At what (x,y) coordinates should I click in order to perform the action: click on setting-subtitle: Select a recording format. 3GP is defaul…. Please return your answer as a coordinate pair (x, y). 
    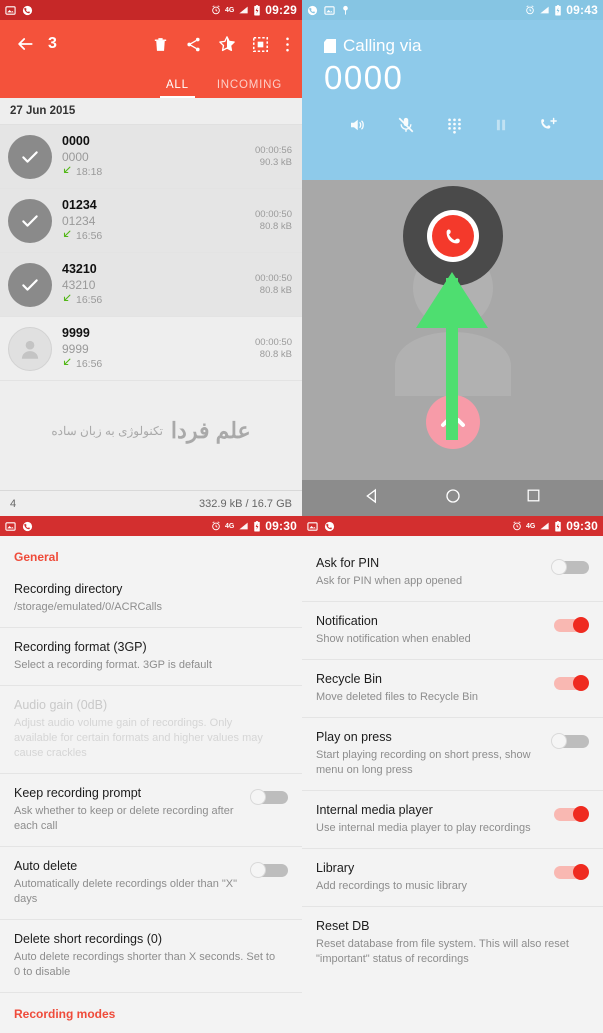
    Looking at the image, I should click on (113, 665).